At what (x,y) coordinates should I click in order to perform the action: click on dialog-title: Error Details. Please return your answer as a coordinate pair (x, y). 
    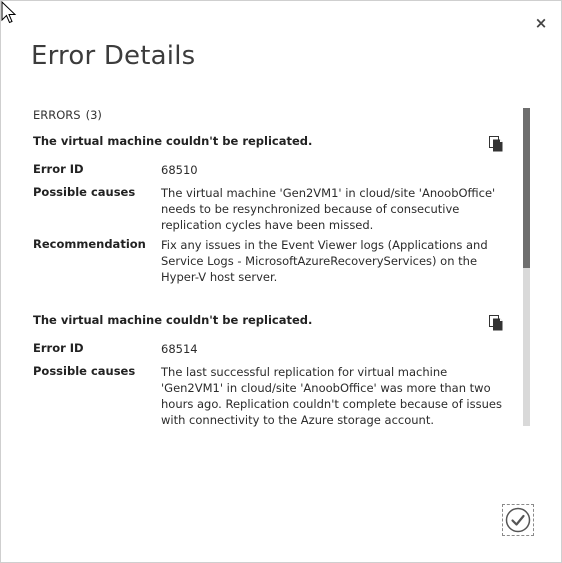
    Looking at the image, I should click on (113, 56).